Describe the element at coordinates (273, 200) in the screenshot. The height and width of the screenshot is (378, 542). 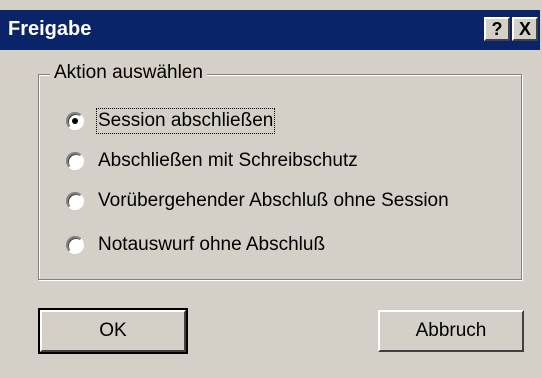
I see `radio-label: Vorübergehender Abschluß ohne Session` at that location.